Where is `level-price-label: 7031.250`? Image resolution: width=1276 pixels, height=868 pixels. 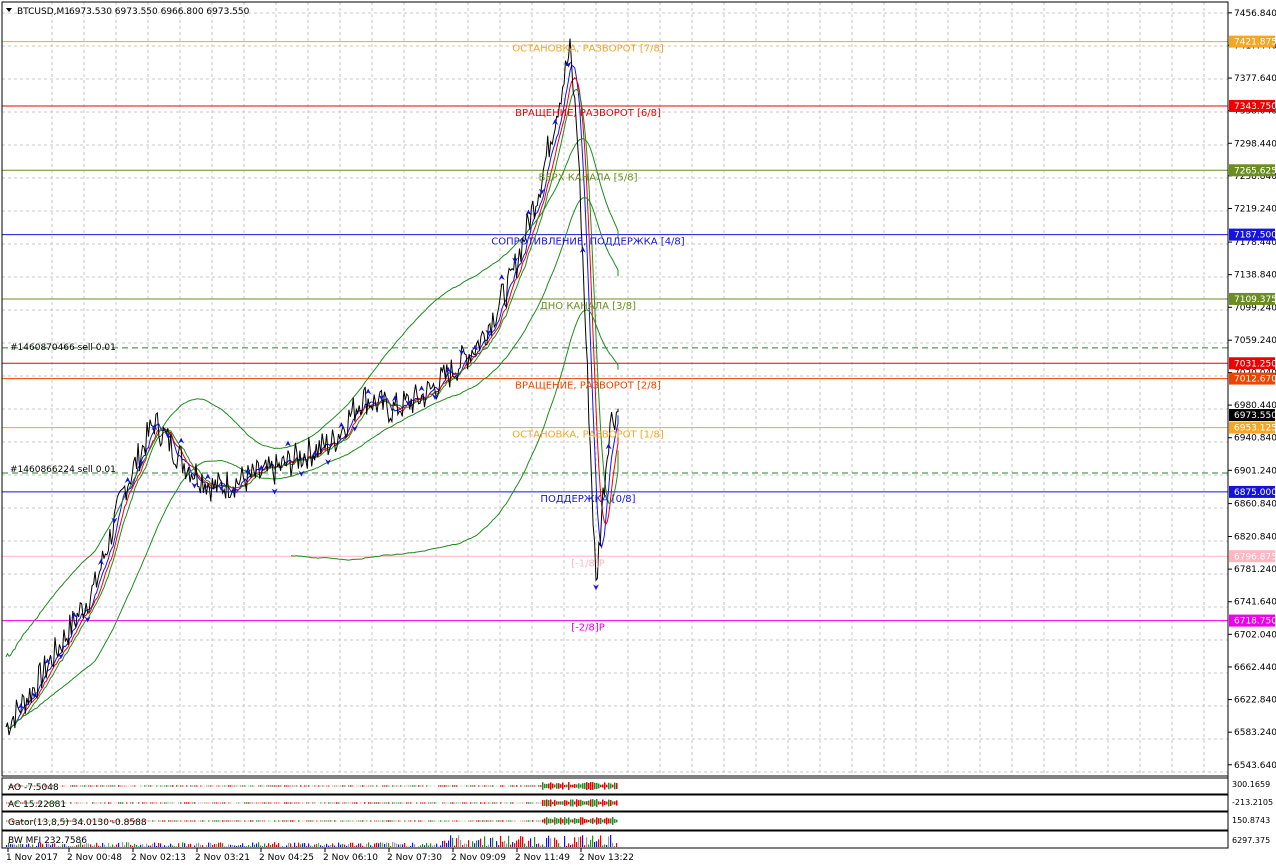 level-price-label: 7031.250 is located at coordinates (1255, 364).